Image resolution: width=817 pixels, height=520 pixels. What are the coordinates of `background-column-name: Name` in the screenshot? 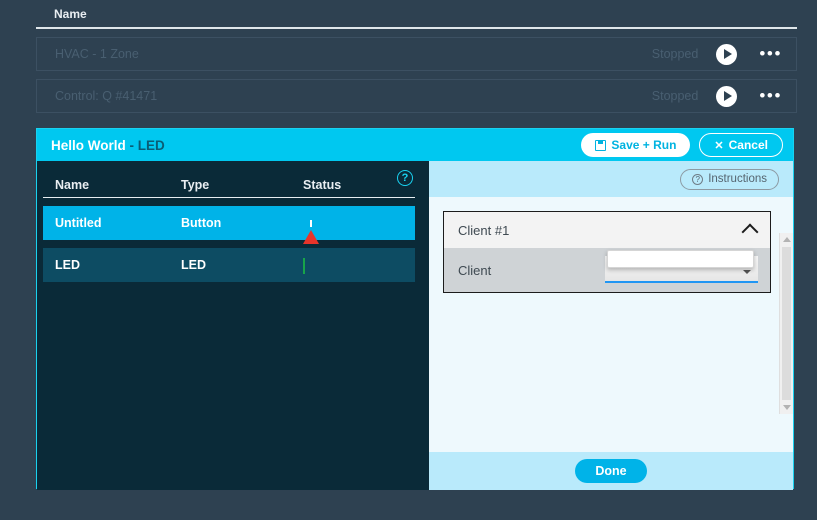 It's located at (70, 13).